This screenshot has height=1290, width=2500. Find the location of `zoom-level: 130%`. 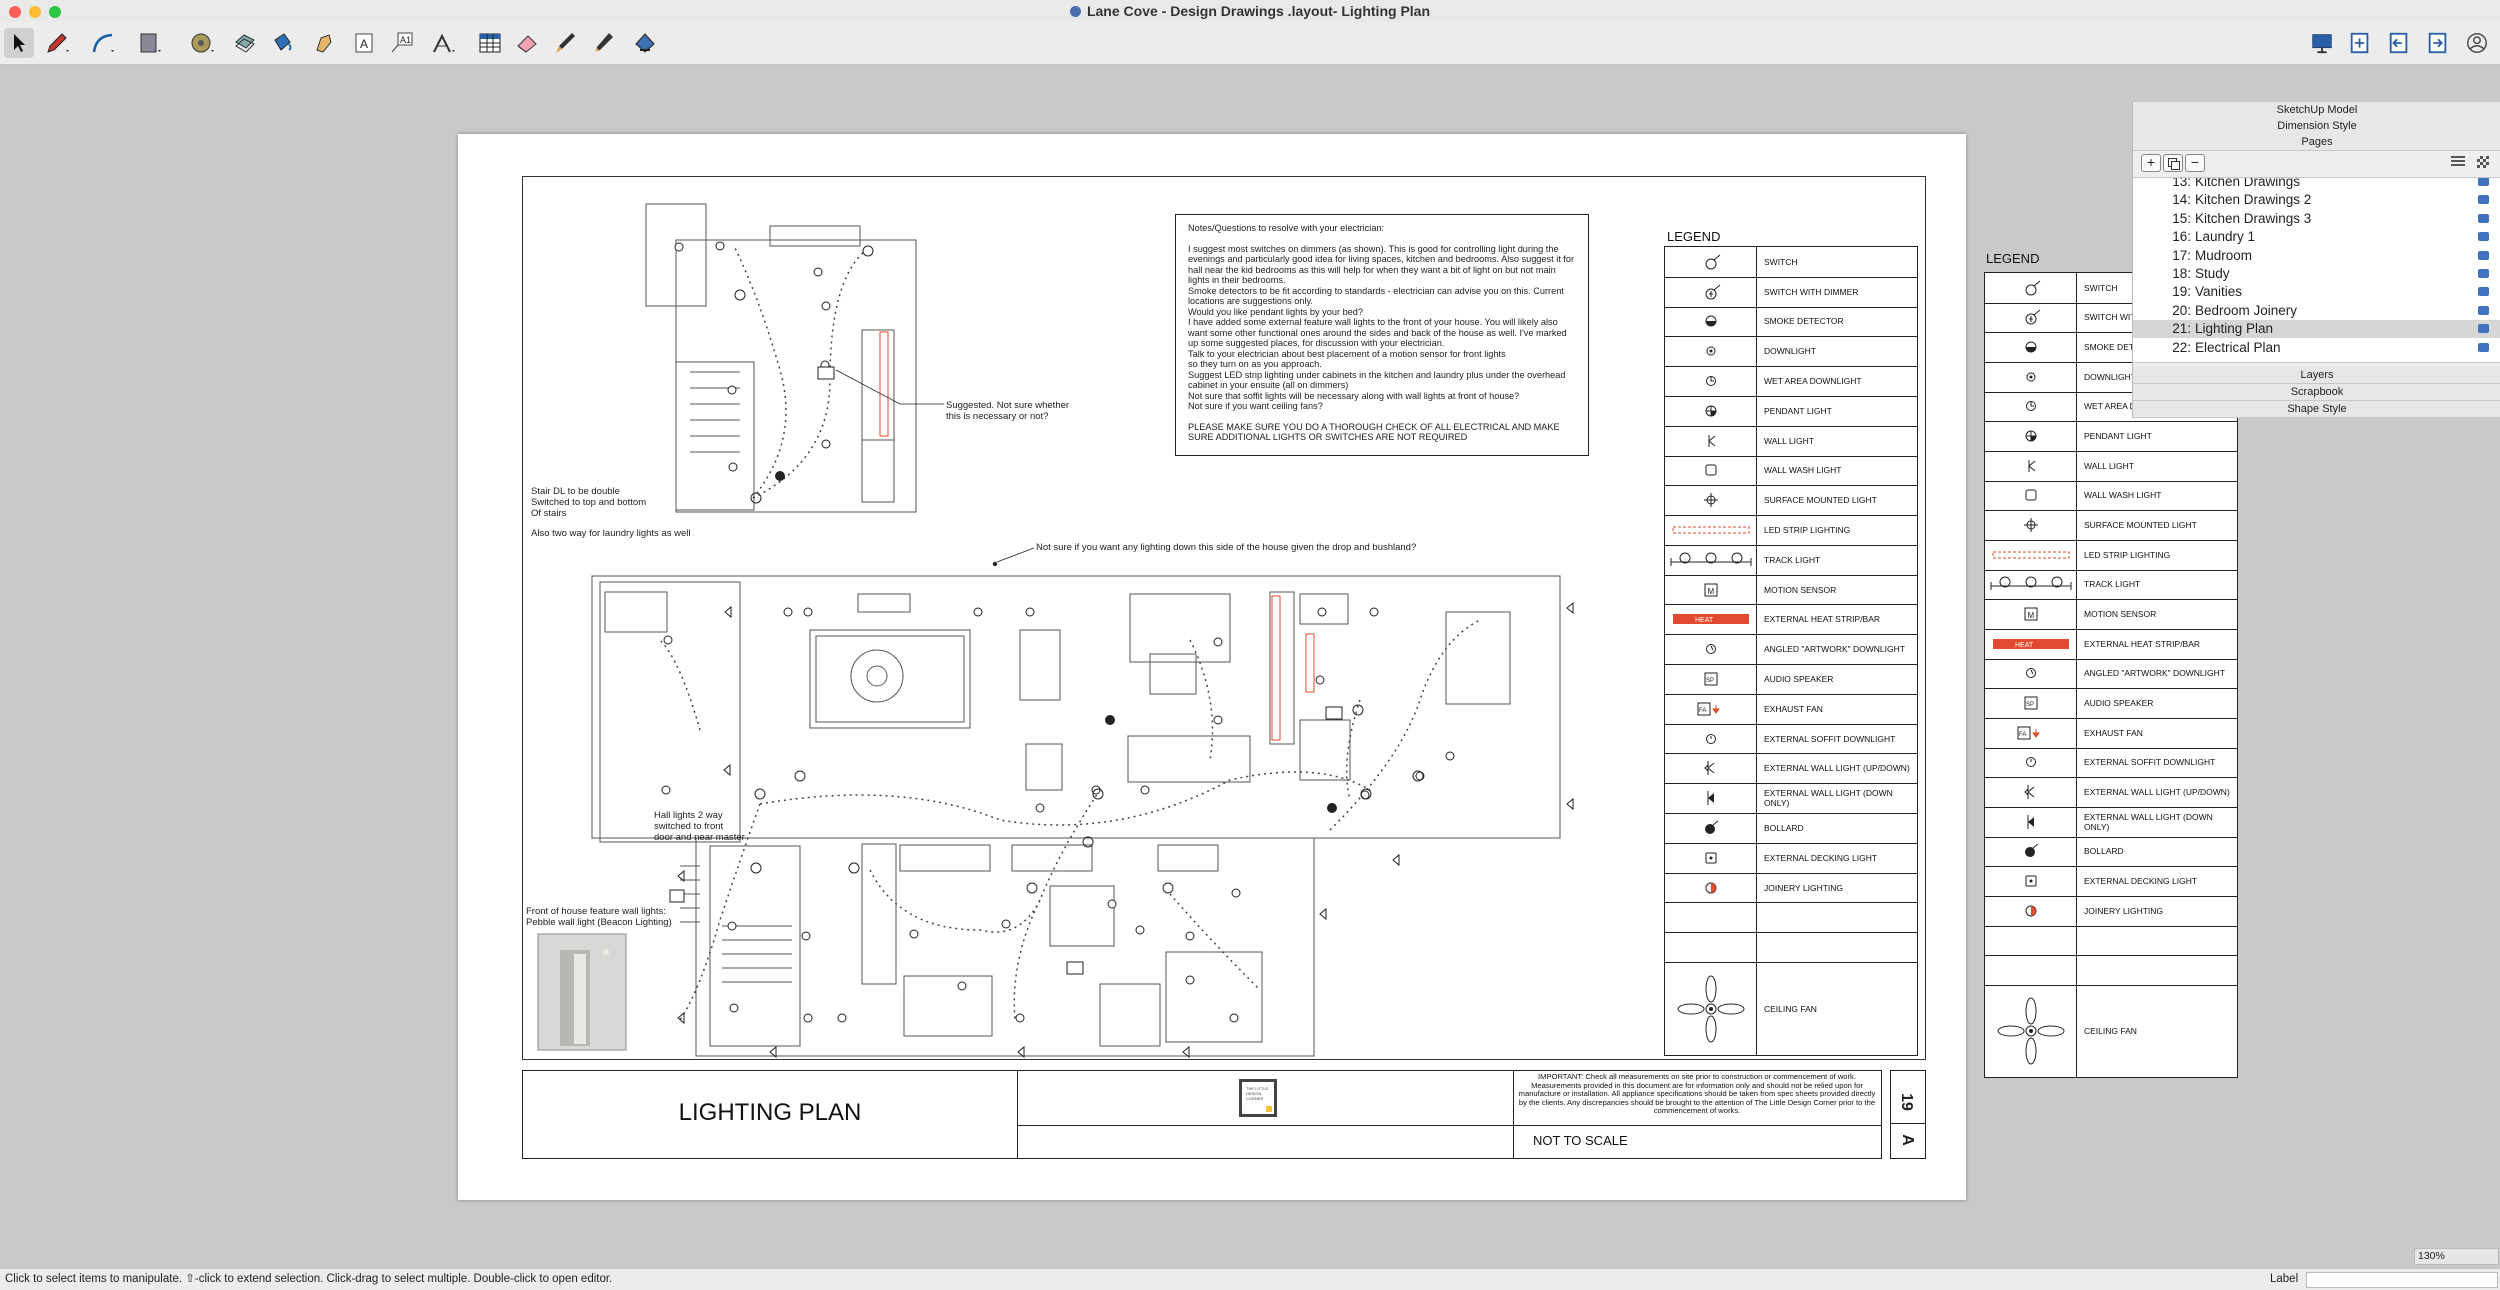

zoom-level: 130% is located at coordinates (2456, 1256).